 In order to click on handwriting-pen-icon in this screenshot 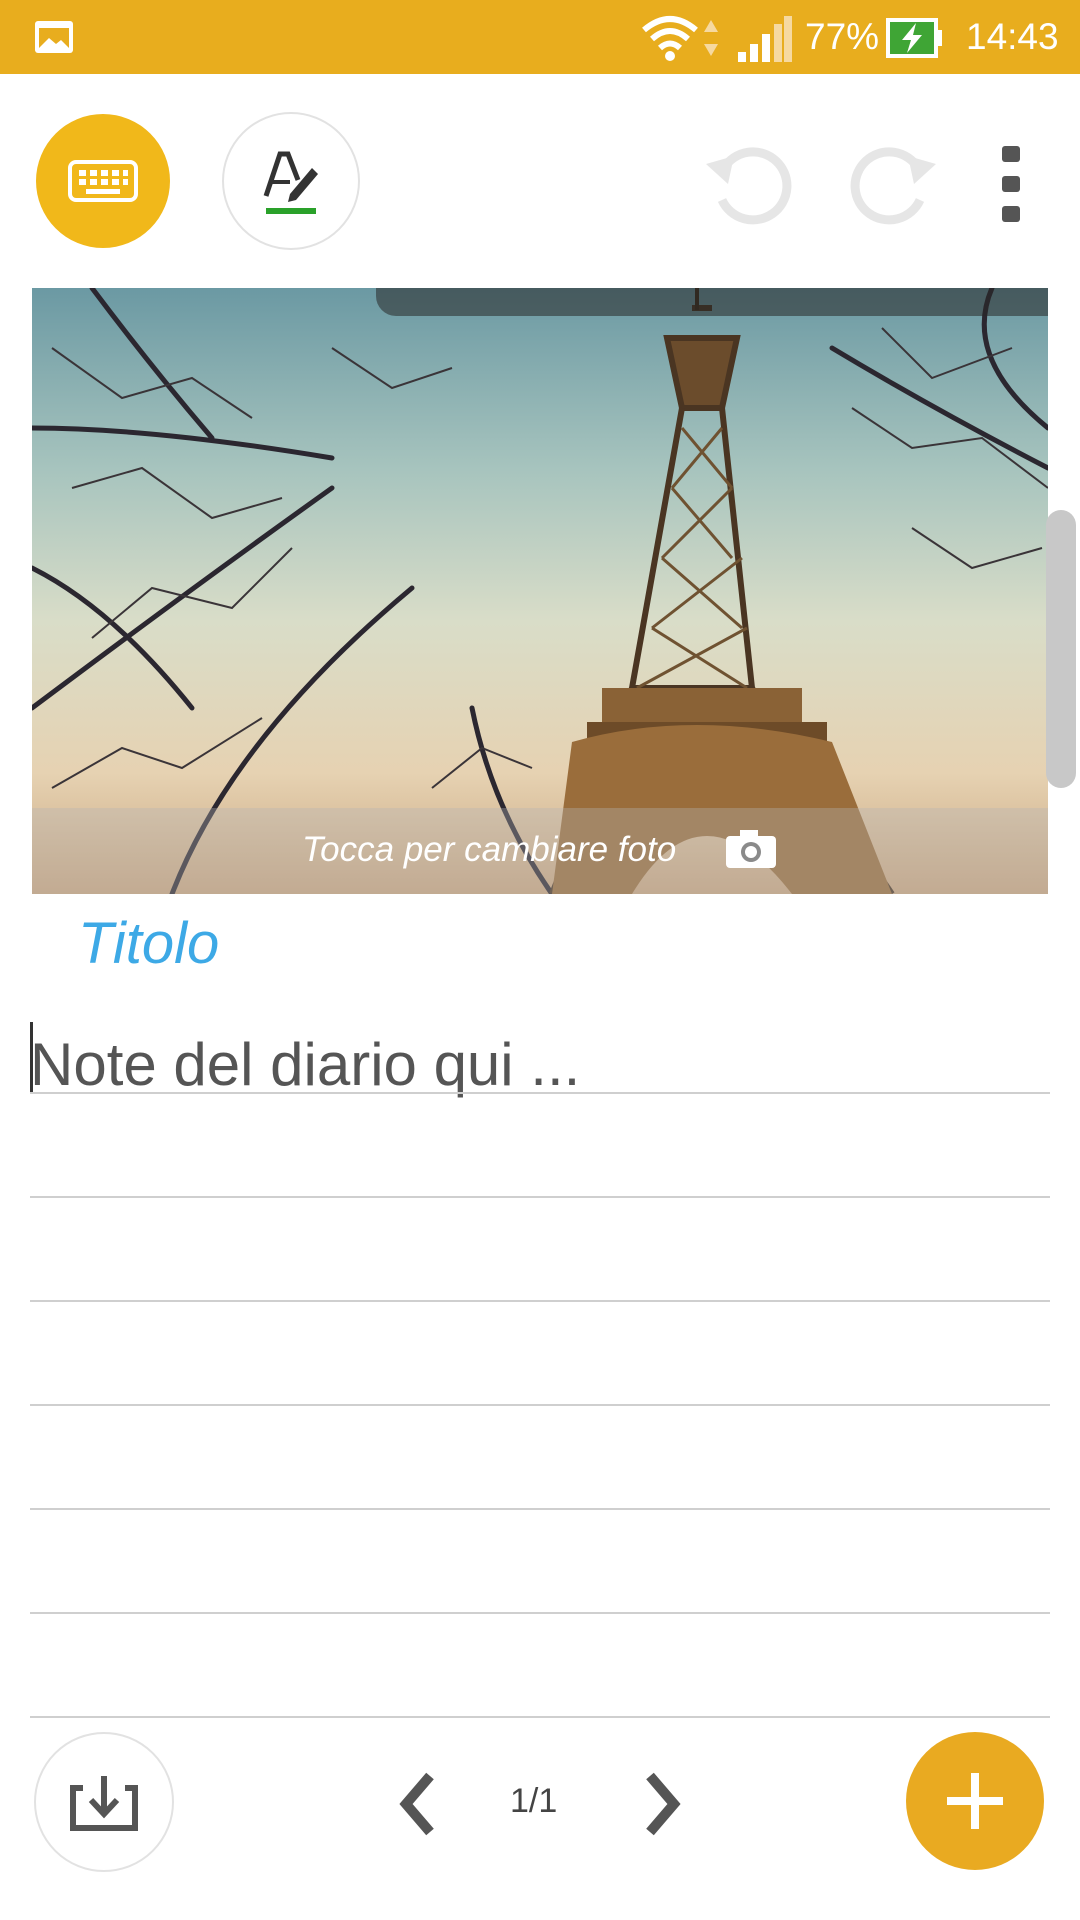, I will do `click(290, 182)`.